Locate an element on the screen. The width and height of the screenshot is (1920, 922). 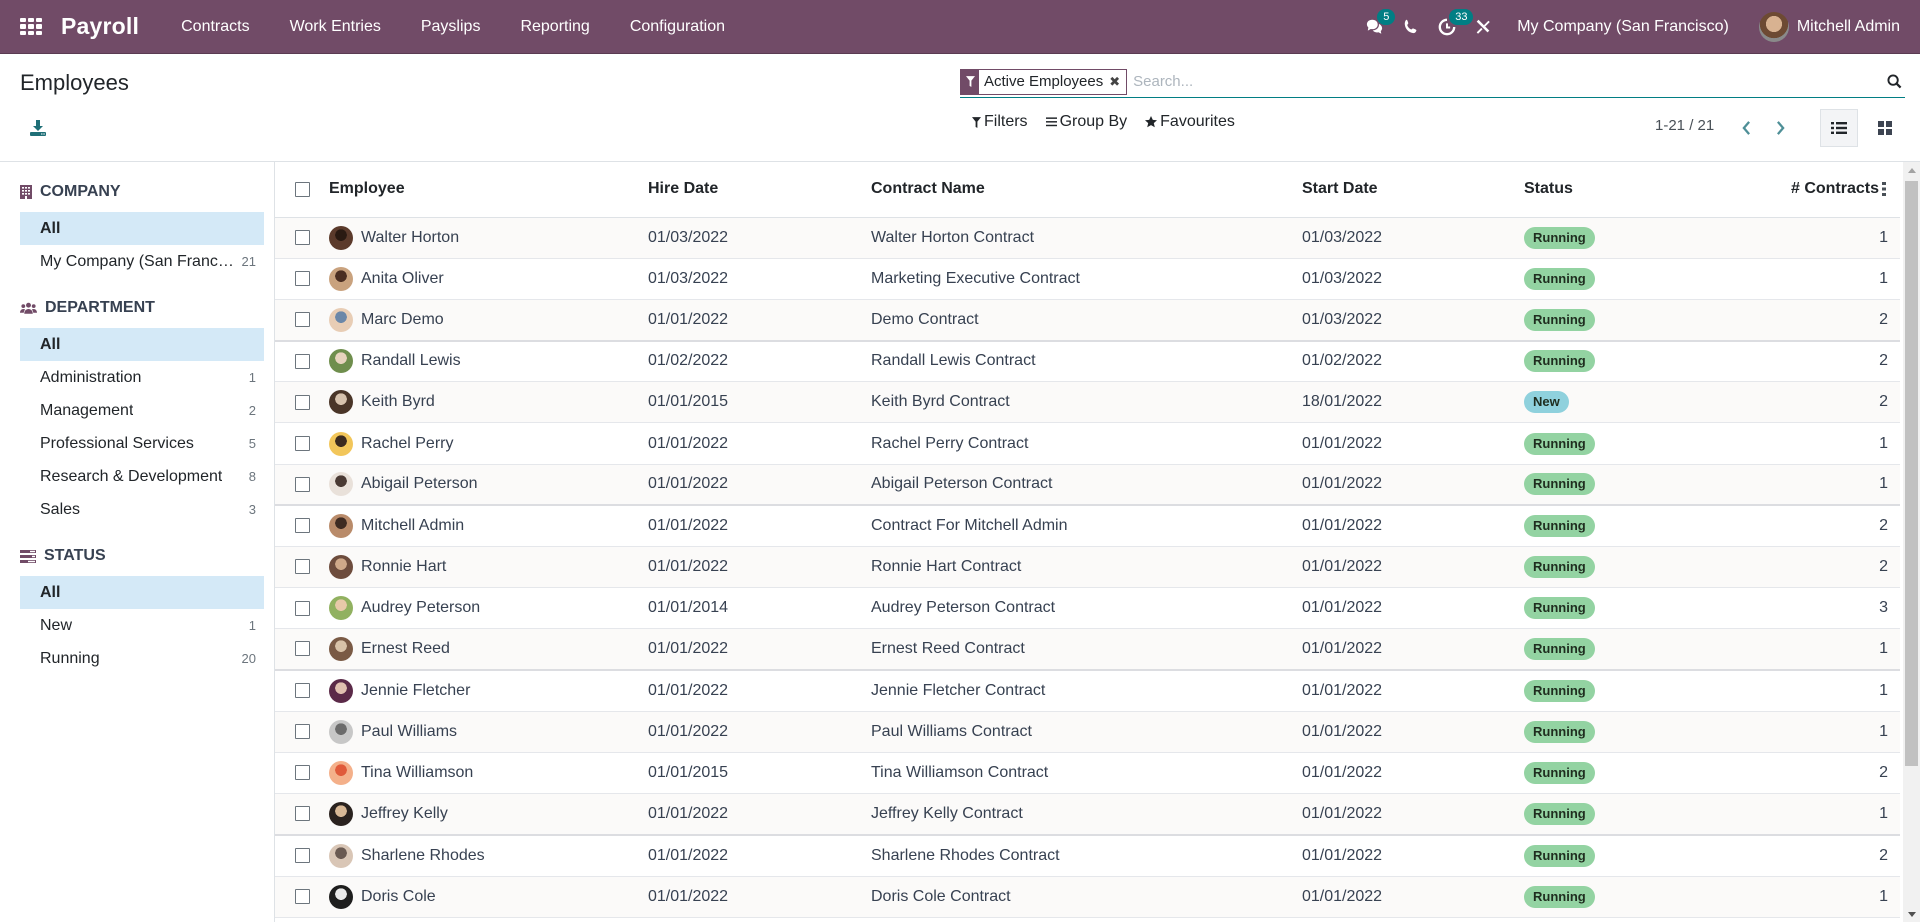
column-start-date: Start Date is located at coordinates (1413, 190).